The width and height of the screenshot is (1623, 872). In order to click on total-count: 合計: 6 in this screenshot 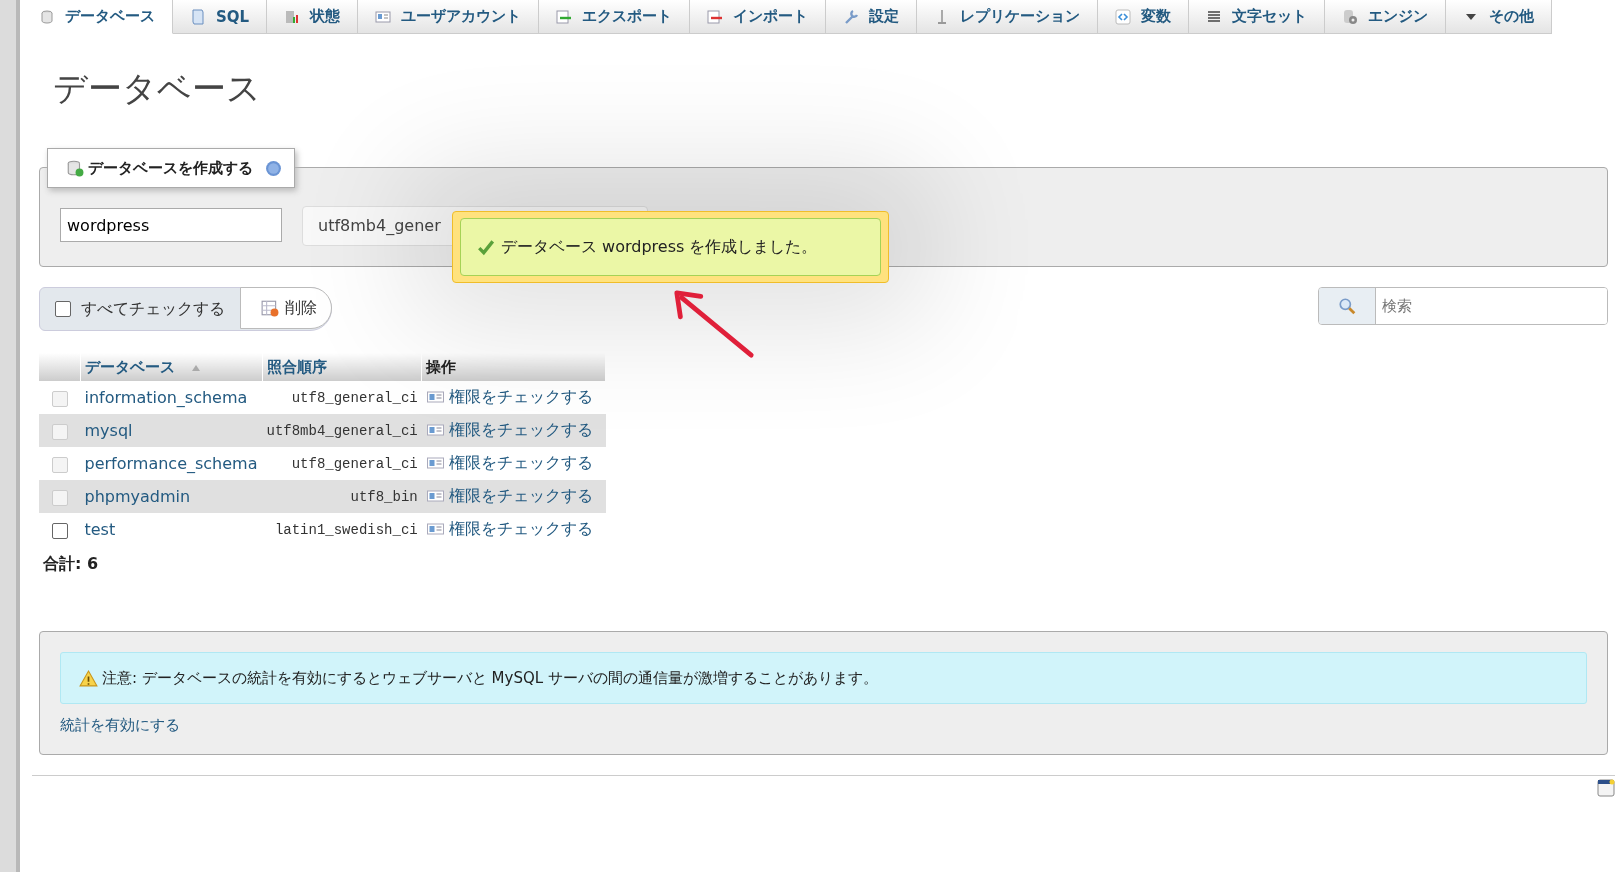, I will do `click(71, 564)`.